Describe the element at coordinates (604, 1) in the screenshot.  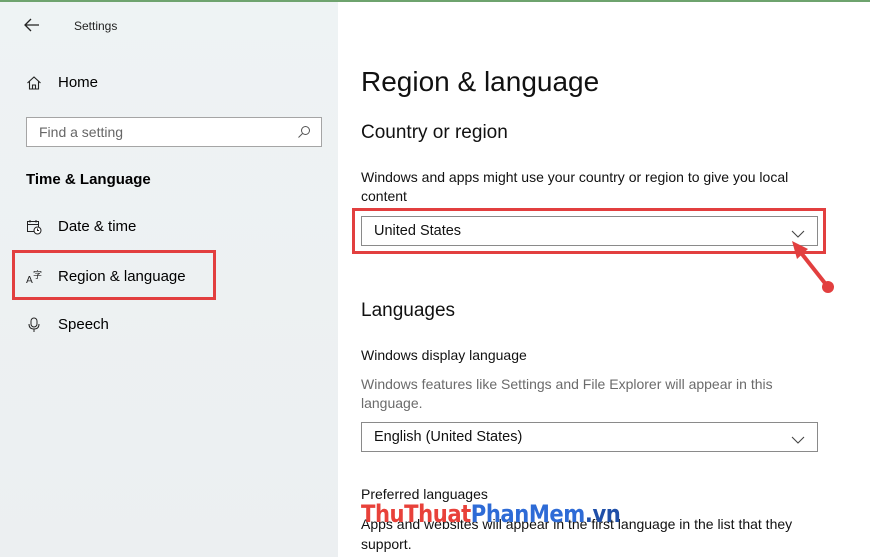
I see `window-top-border` at that location.